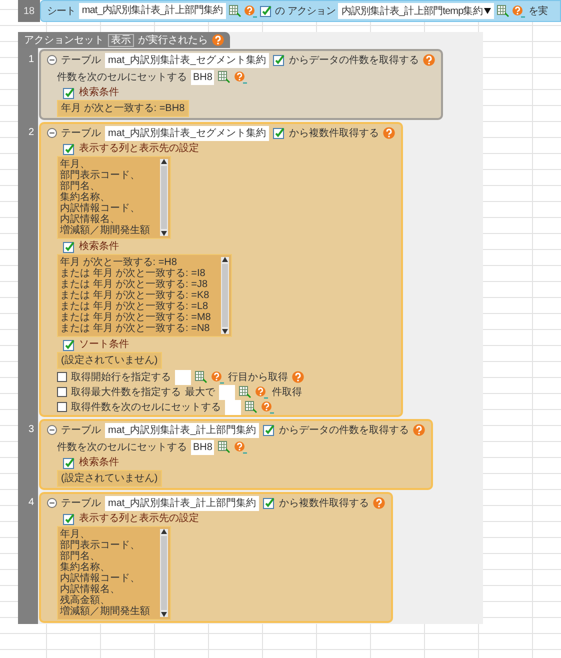 This screenshot has height=658, width=561. Describe the element at coordinates (416, 11) in the screenshot. I see `action-dropdown: 内訳別集計表_計上部門temp集約` at that location.